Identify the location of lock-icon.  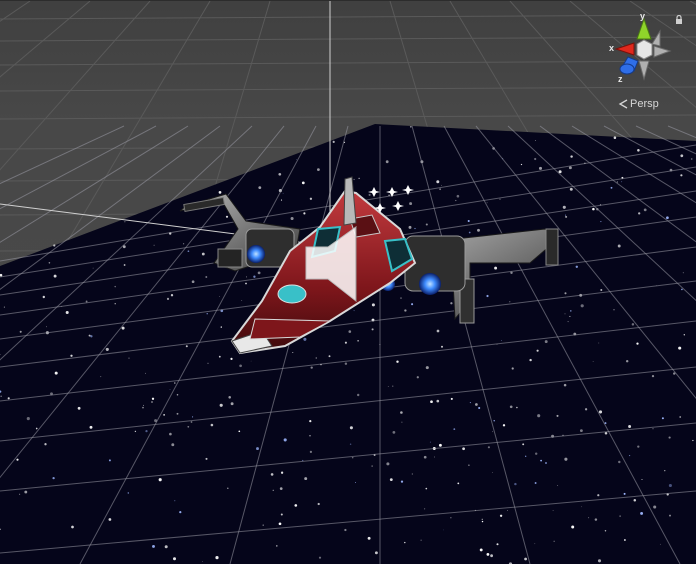
(679, 19).